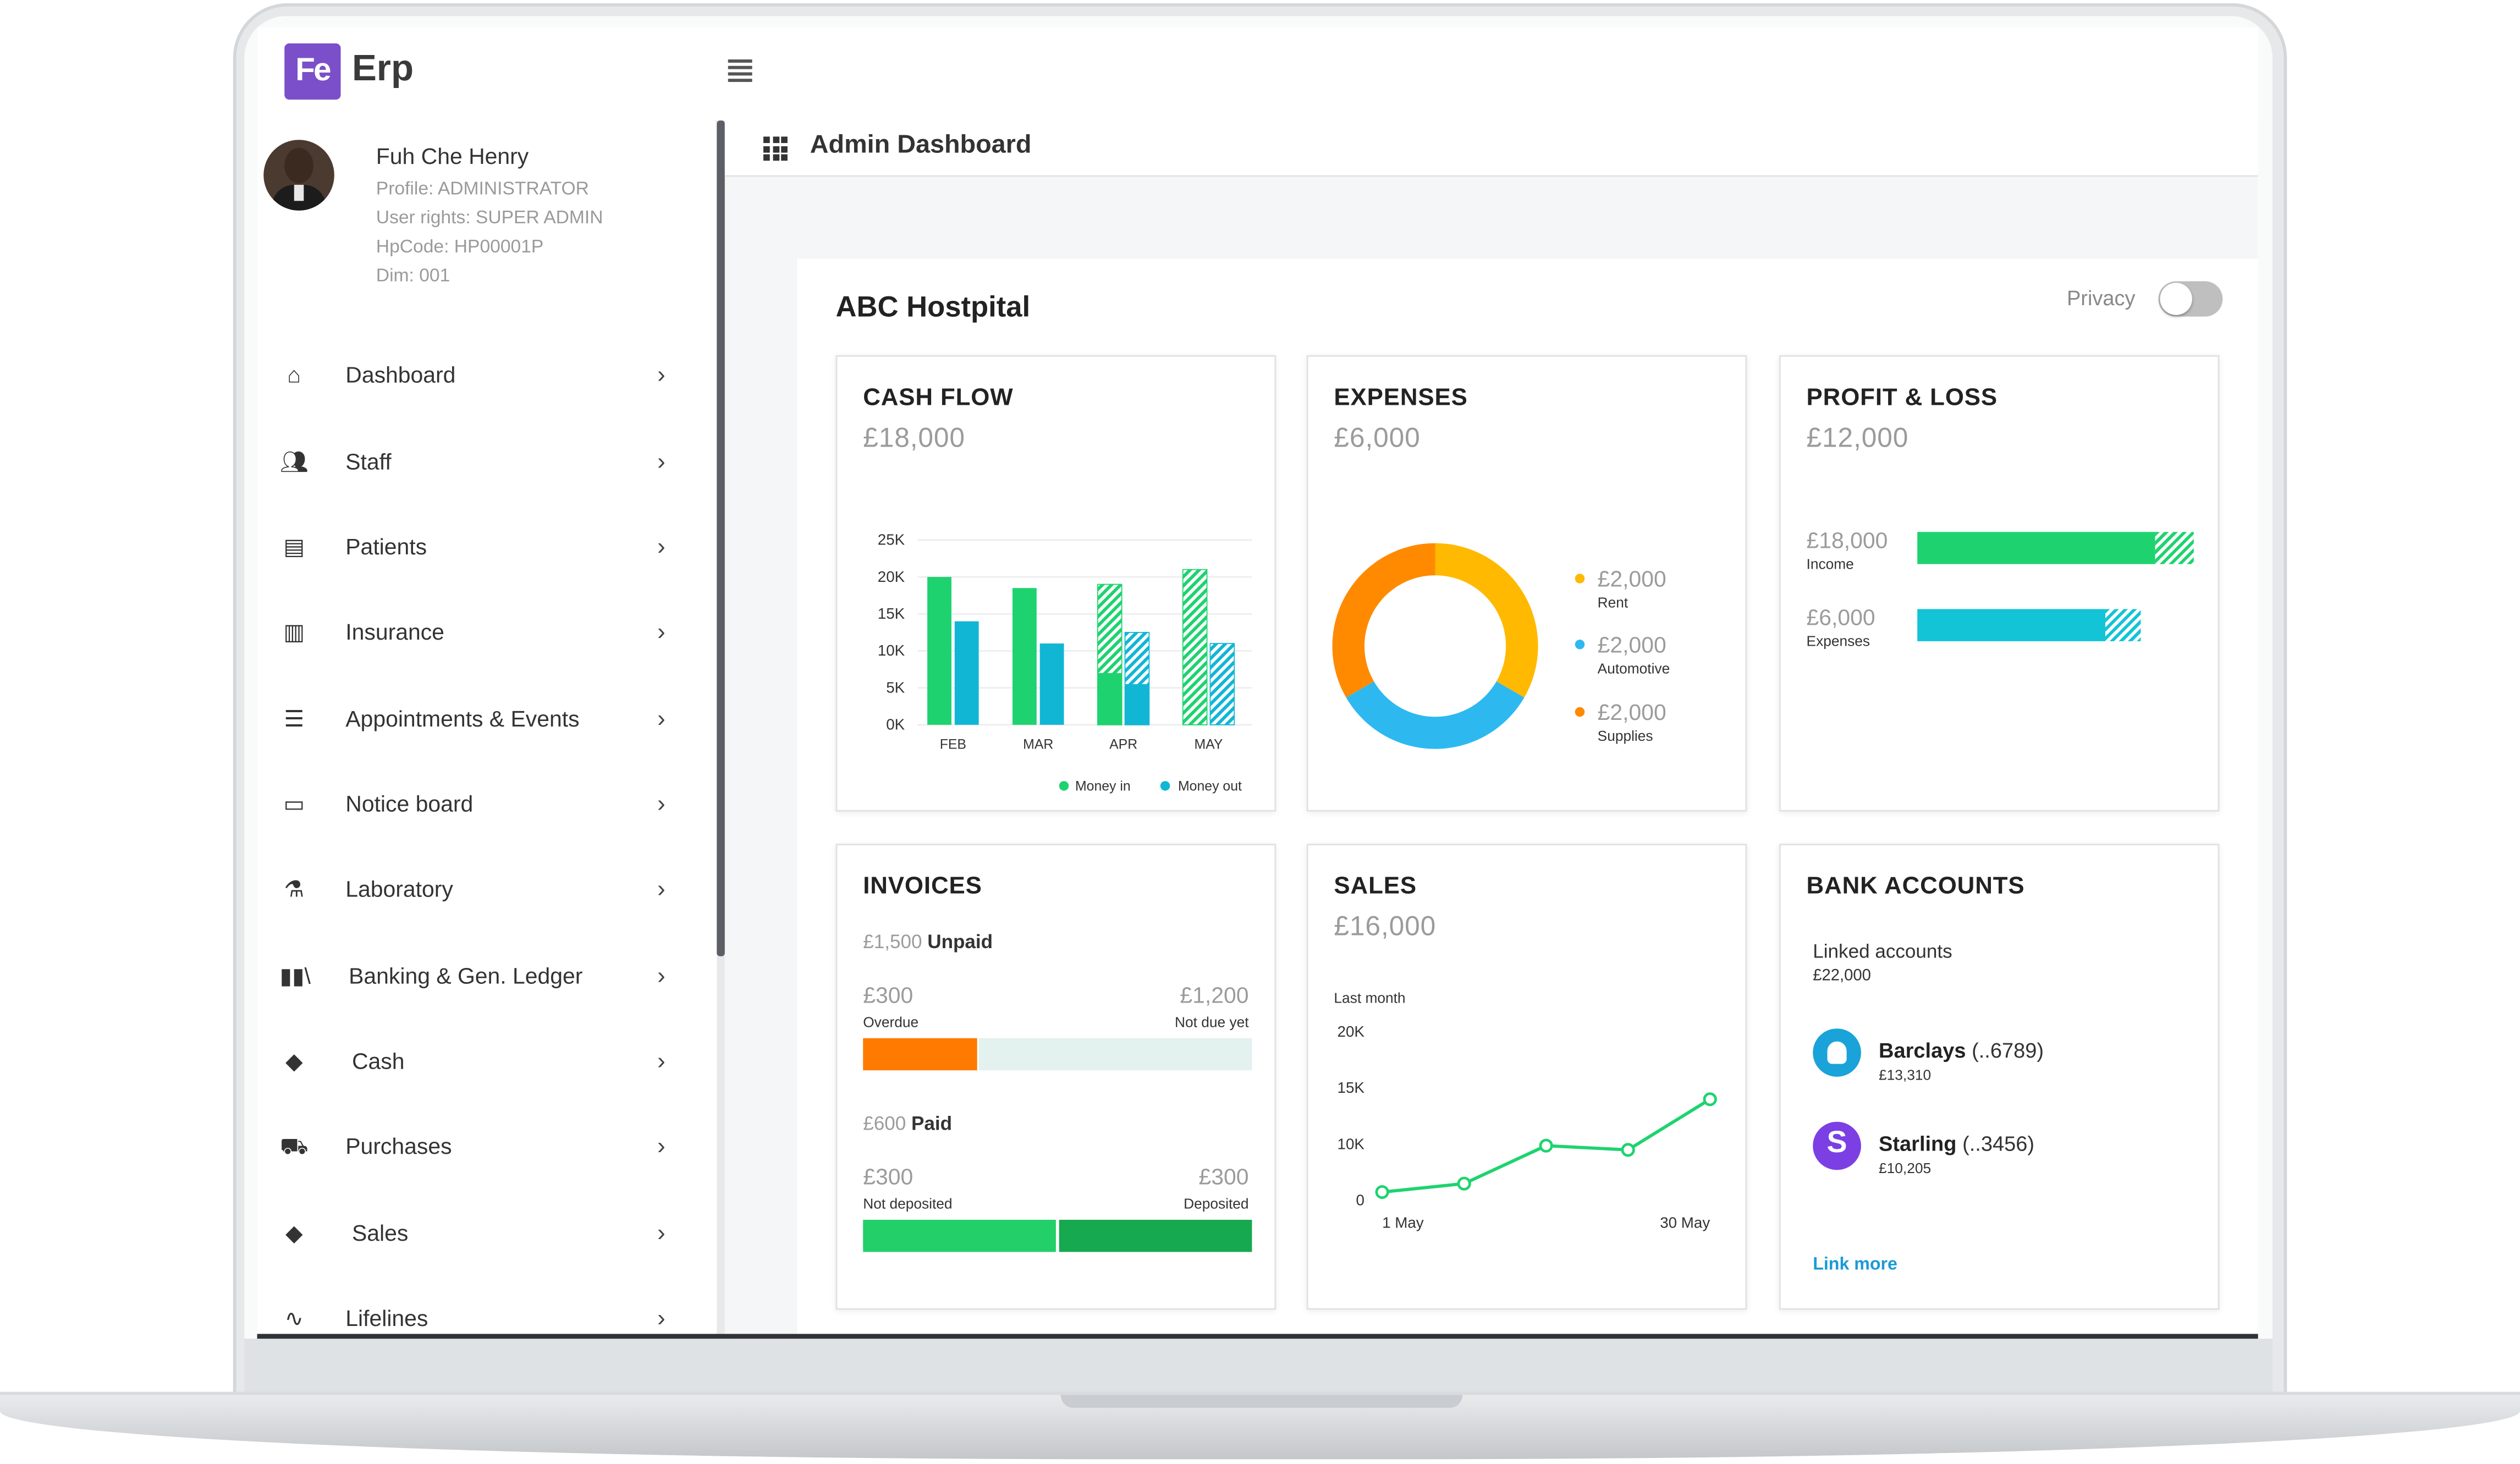  Describe the element at coordinates (1916, 886) in the screenshot. I see `card-title: BANK ACCOUNTS` at that location.